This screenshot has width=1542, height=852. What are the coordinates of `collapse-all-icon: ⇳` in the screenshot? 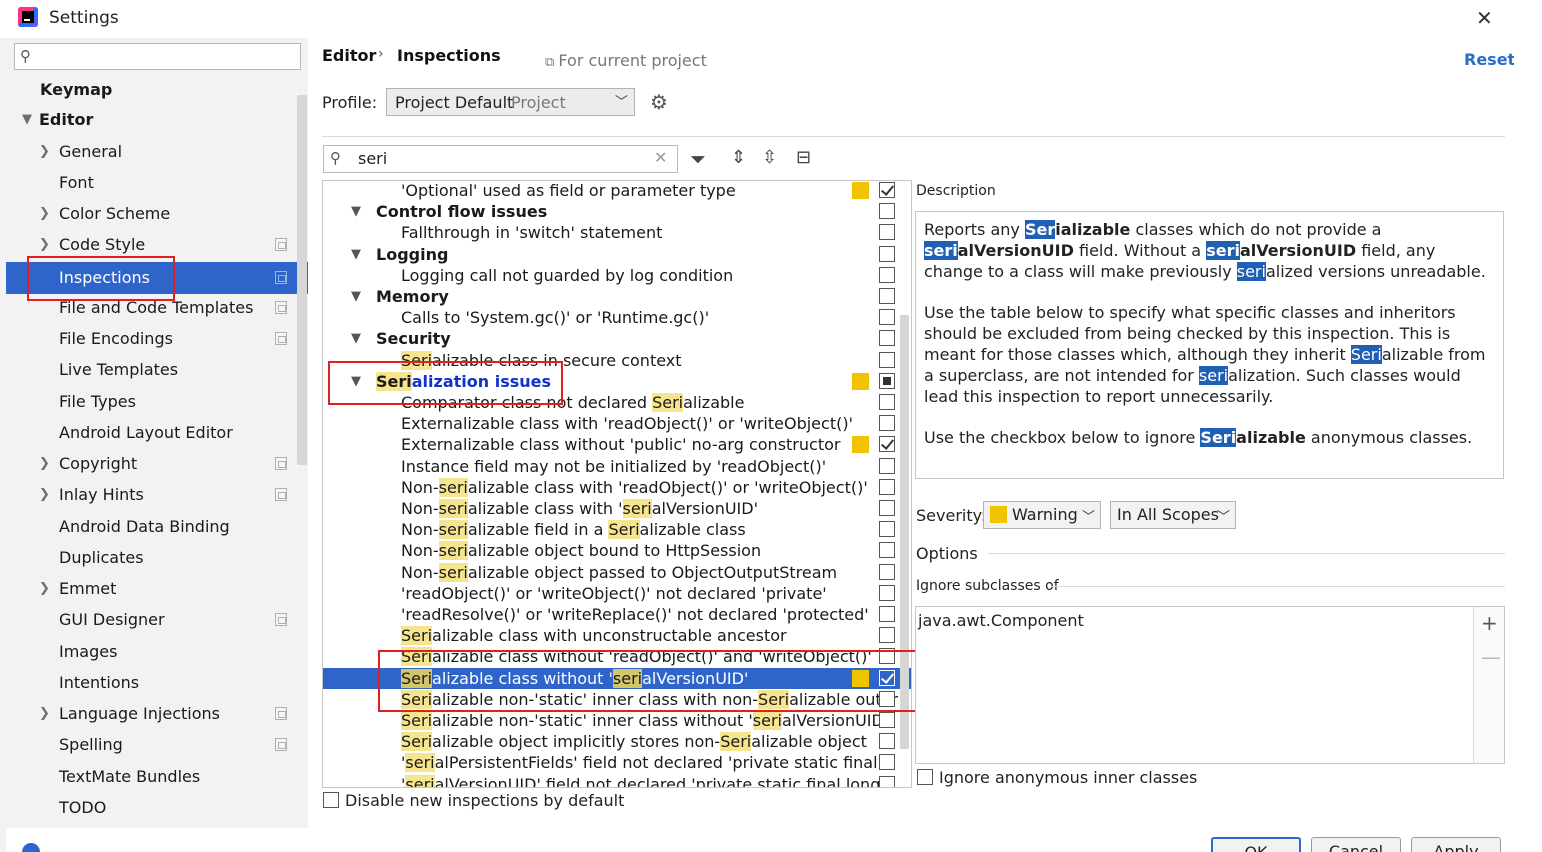 It's located at (769, 157).